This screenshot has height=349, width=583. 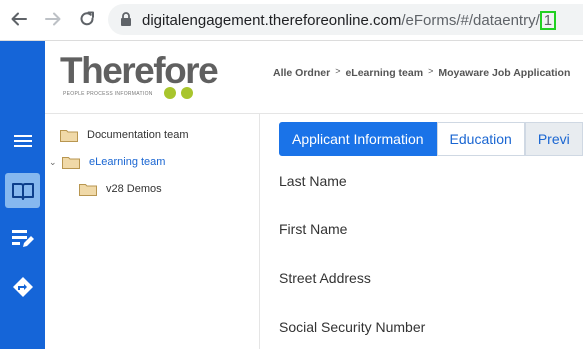 What do you see at coordinates (504, 73) in the screenshot?
I see `breadcrumb-item-job-application: Moyaware Job Application` at bounding box center [504, 73].